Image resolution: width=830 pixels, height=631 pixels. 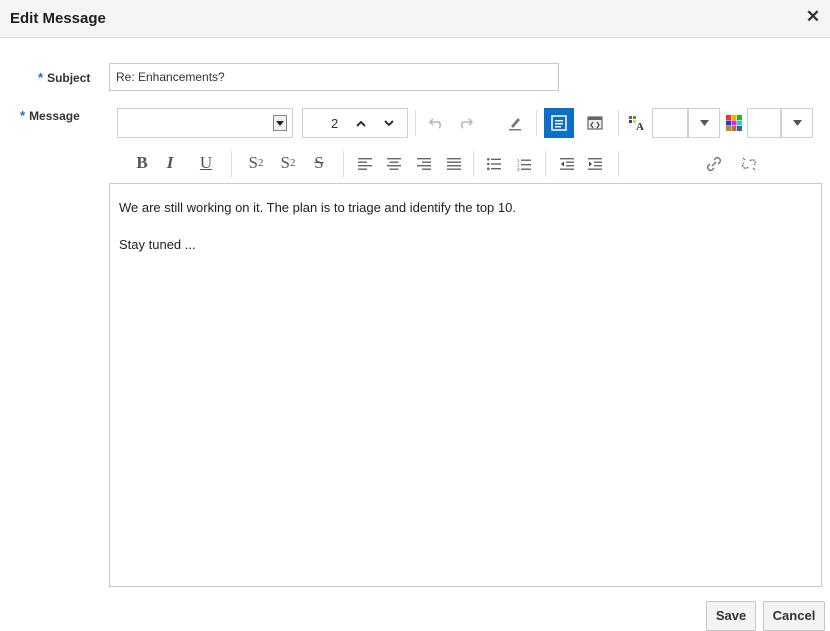 I want to click on text-color-dropdown, so click(x=704, y=123).